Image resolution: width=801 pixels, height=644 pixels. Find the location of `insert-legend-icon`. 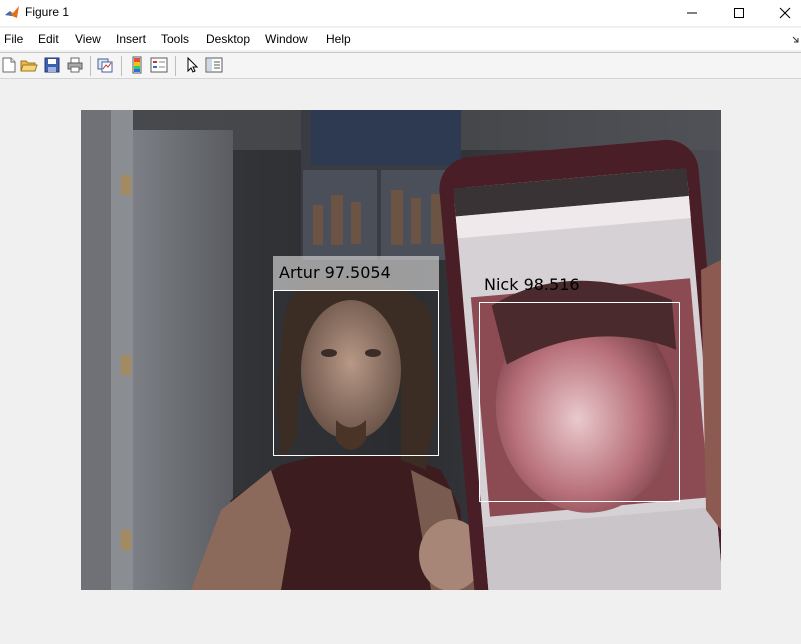

insert-legend-icon is located at coordinates (159, 65).